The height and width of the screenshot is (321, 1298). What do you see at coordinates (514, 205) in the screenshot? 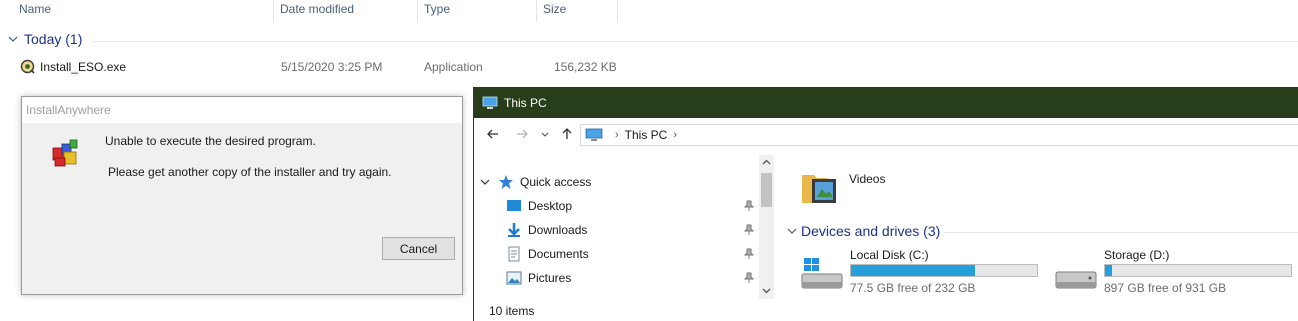
I see `desktop-icon` at bounding box center [514, 205].